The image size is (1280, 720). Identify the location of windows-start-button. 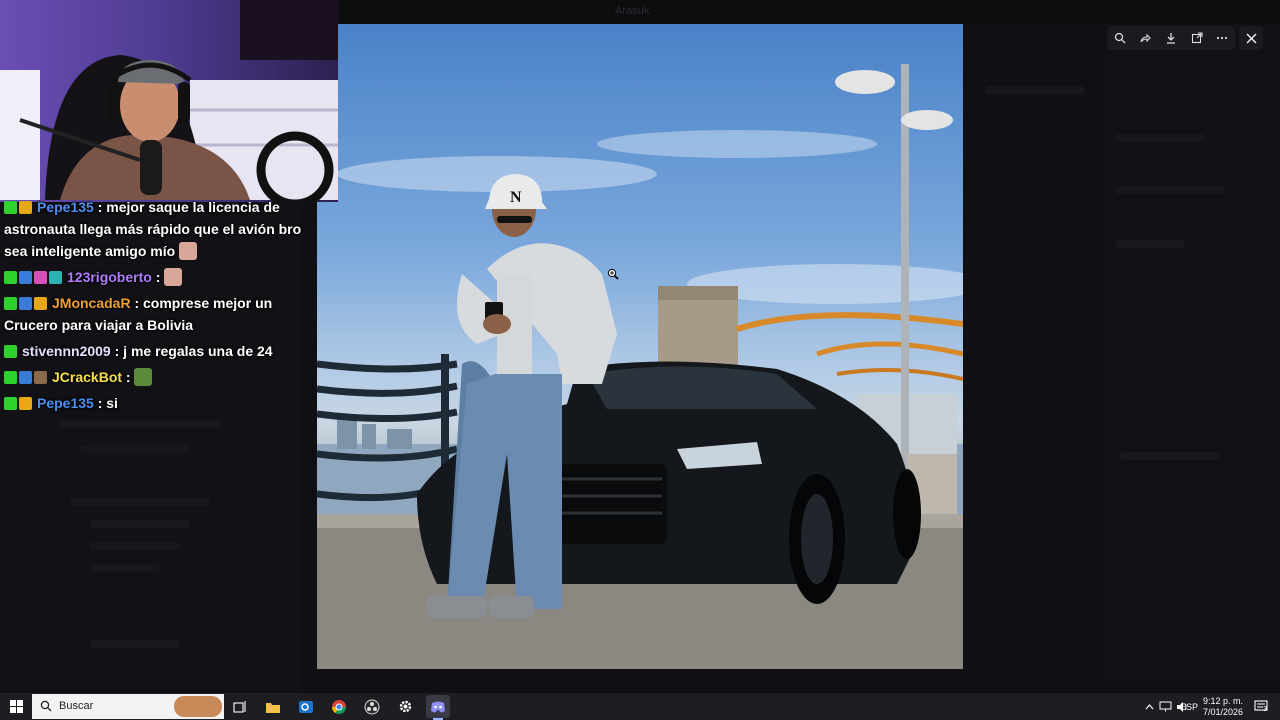
(16, 706).